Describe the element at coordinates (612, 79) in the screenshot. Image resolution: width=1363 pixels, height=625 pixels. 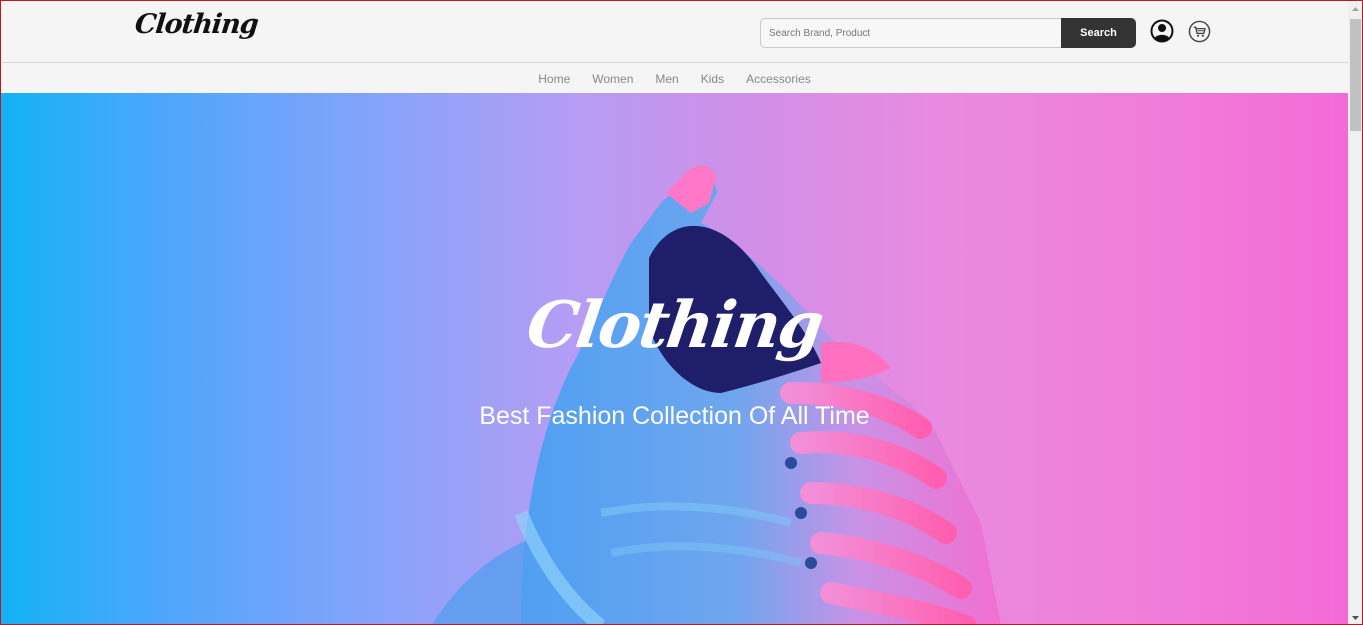
I see `nav-item-women: Women` at that location.